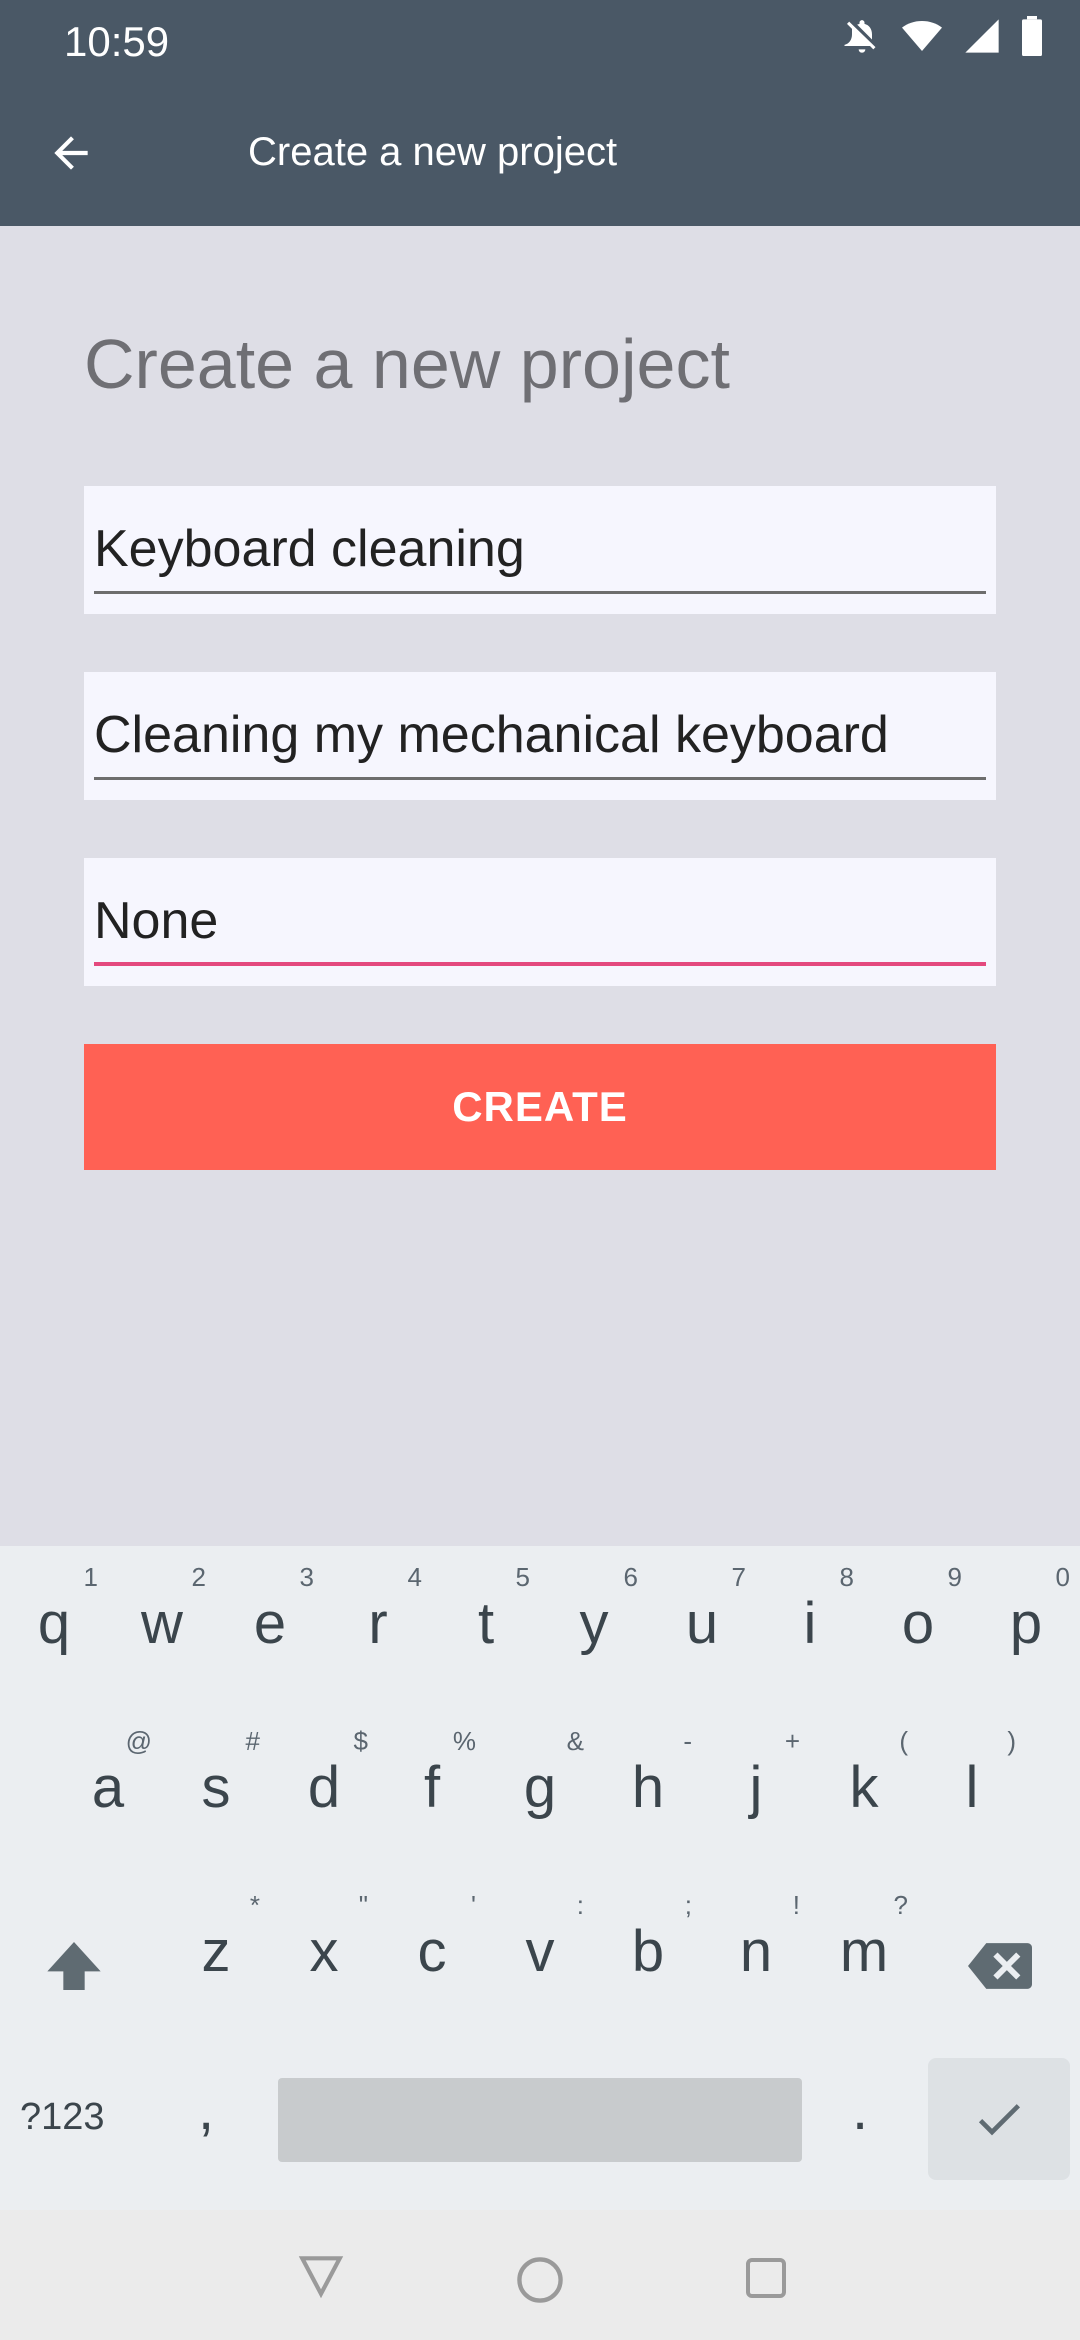 This screenshot has height=2340, width=1080. What do you see at coordinates (486, 1623) in the screenshot?
I see `key-letter: t` at bounding box center [486, 1623].